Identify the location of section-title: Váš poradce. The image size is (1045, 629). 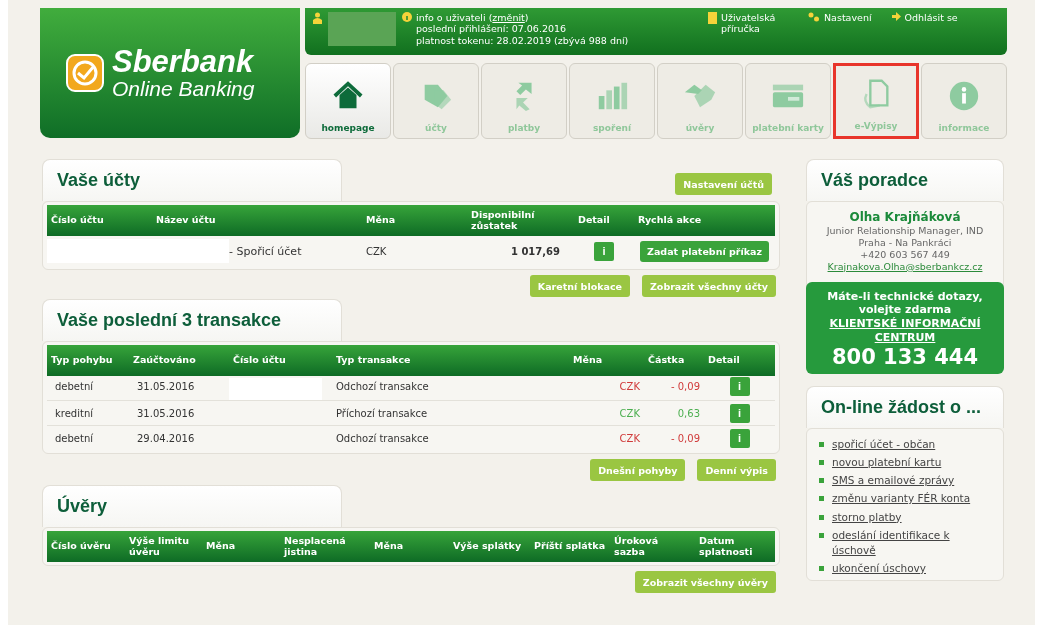
(905, 180).